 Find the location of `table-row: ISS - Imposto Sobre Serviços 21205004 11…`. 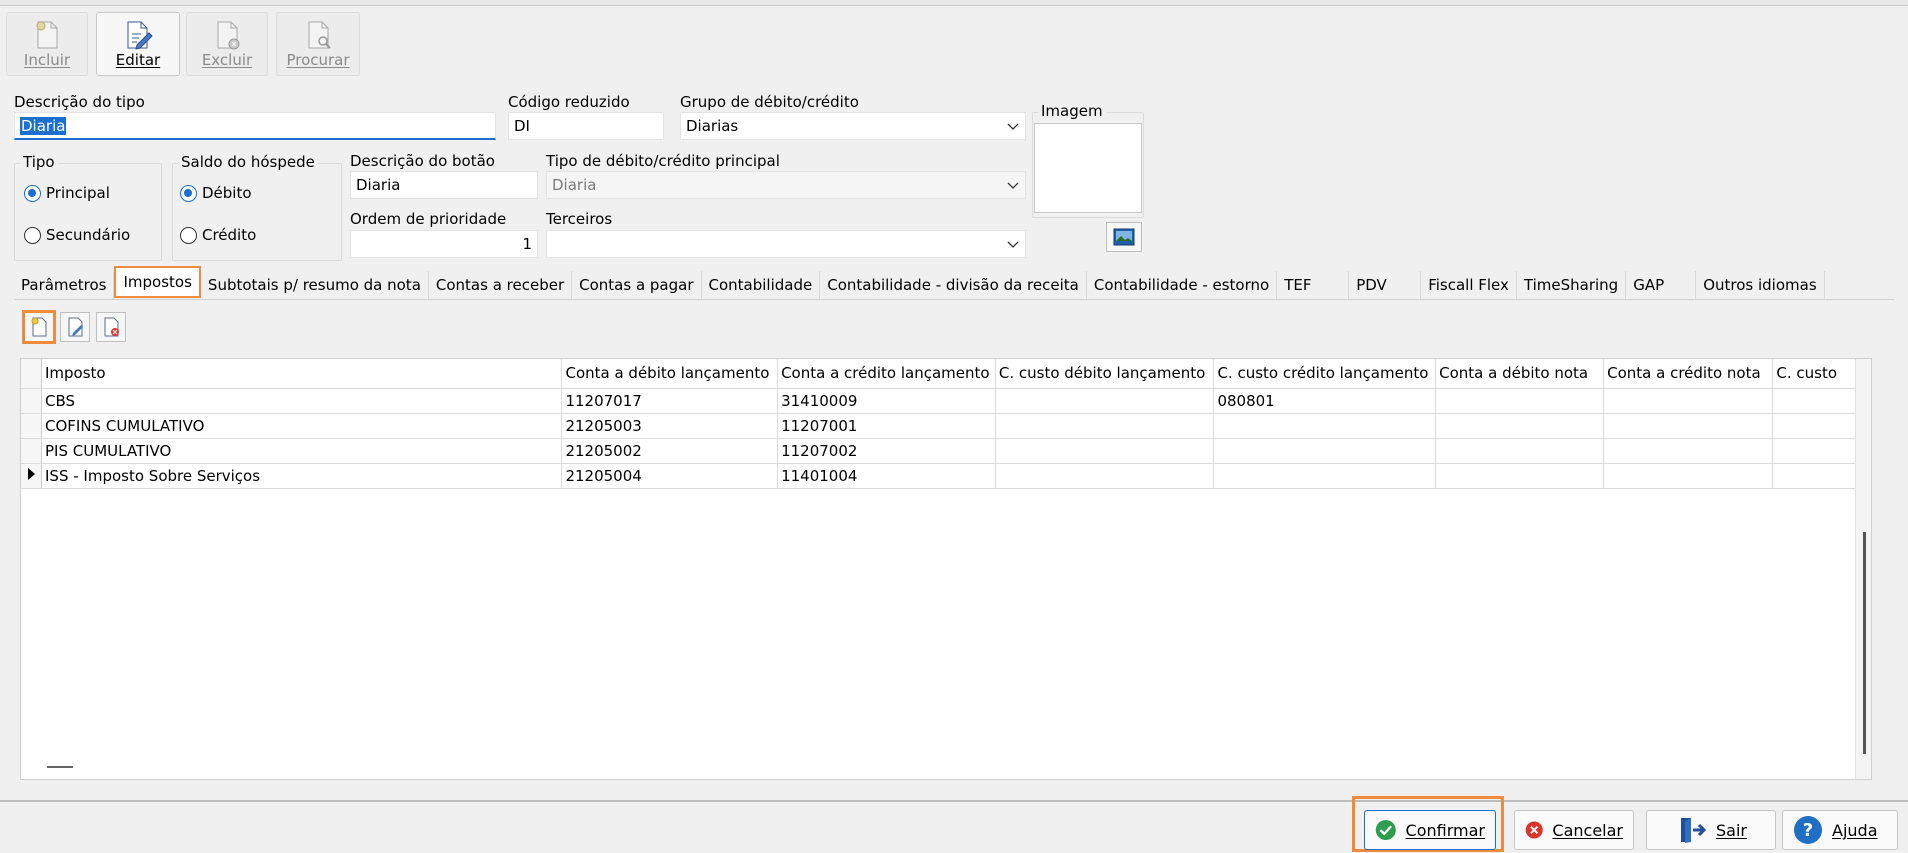

table-row: ISS - Imposto Sobre Serviços 21205004 11… is located at coordinates (946, 476).